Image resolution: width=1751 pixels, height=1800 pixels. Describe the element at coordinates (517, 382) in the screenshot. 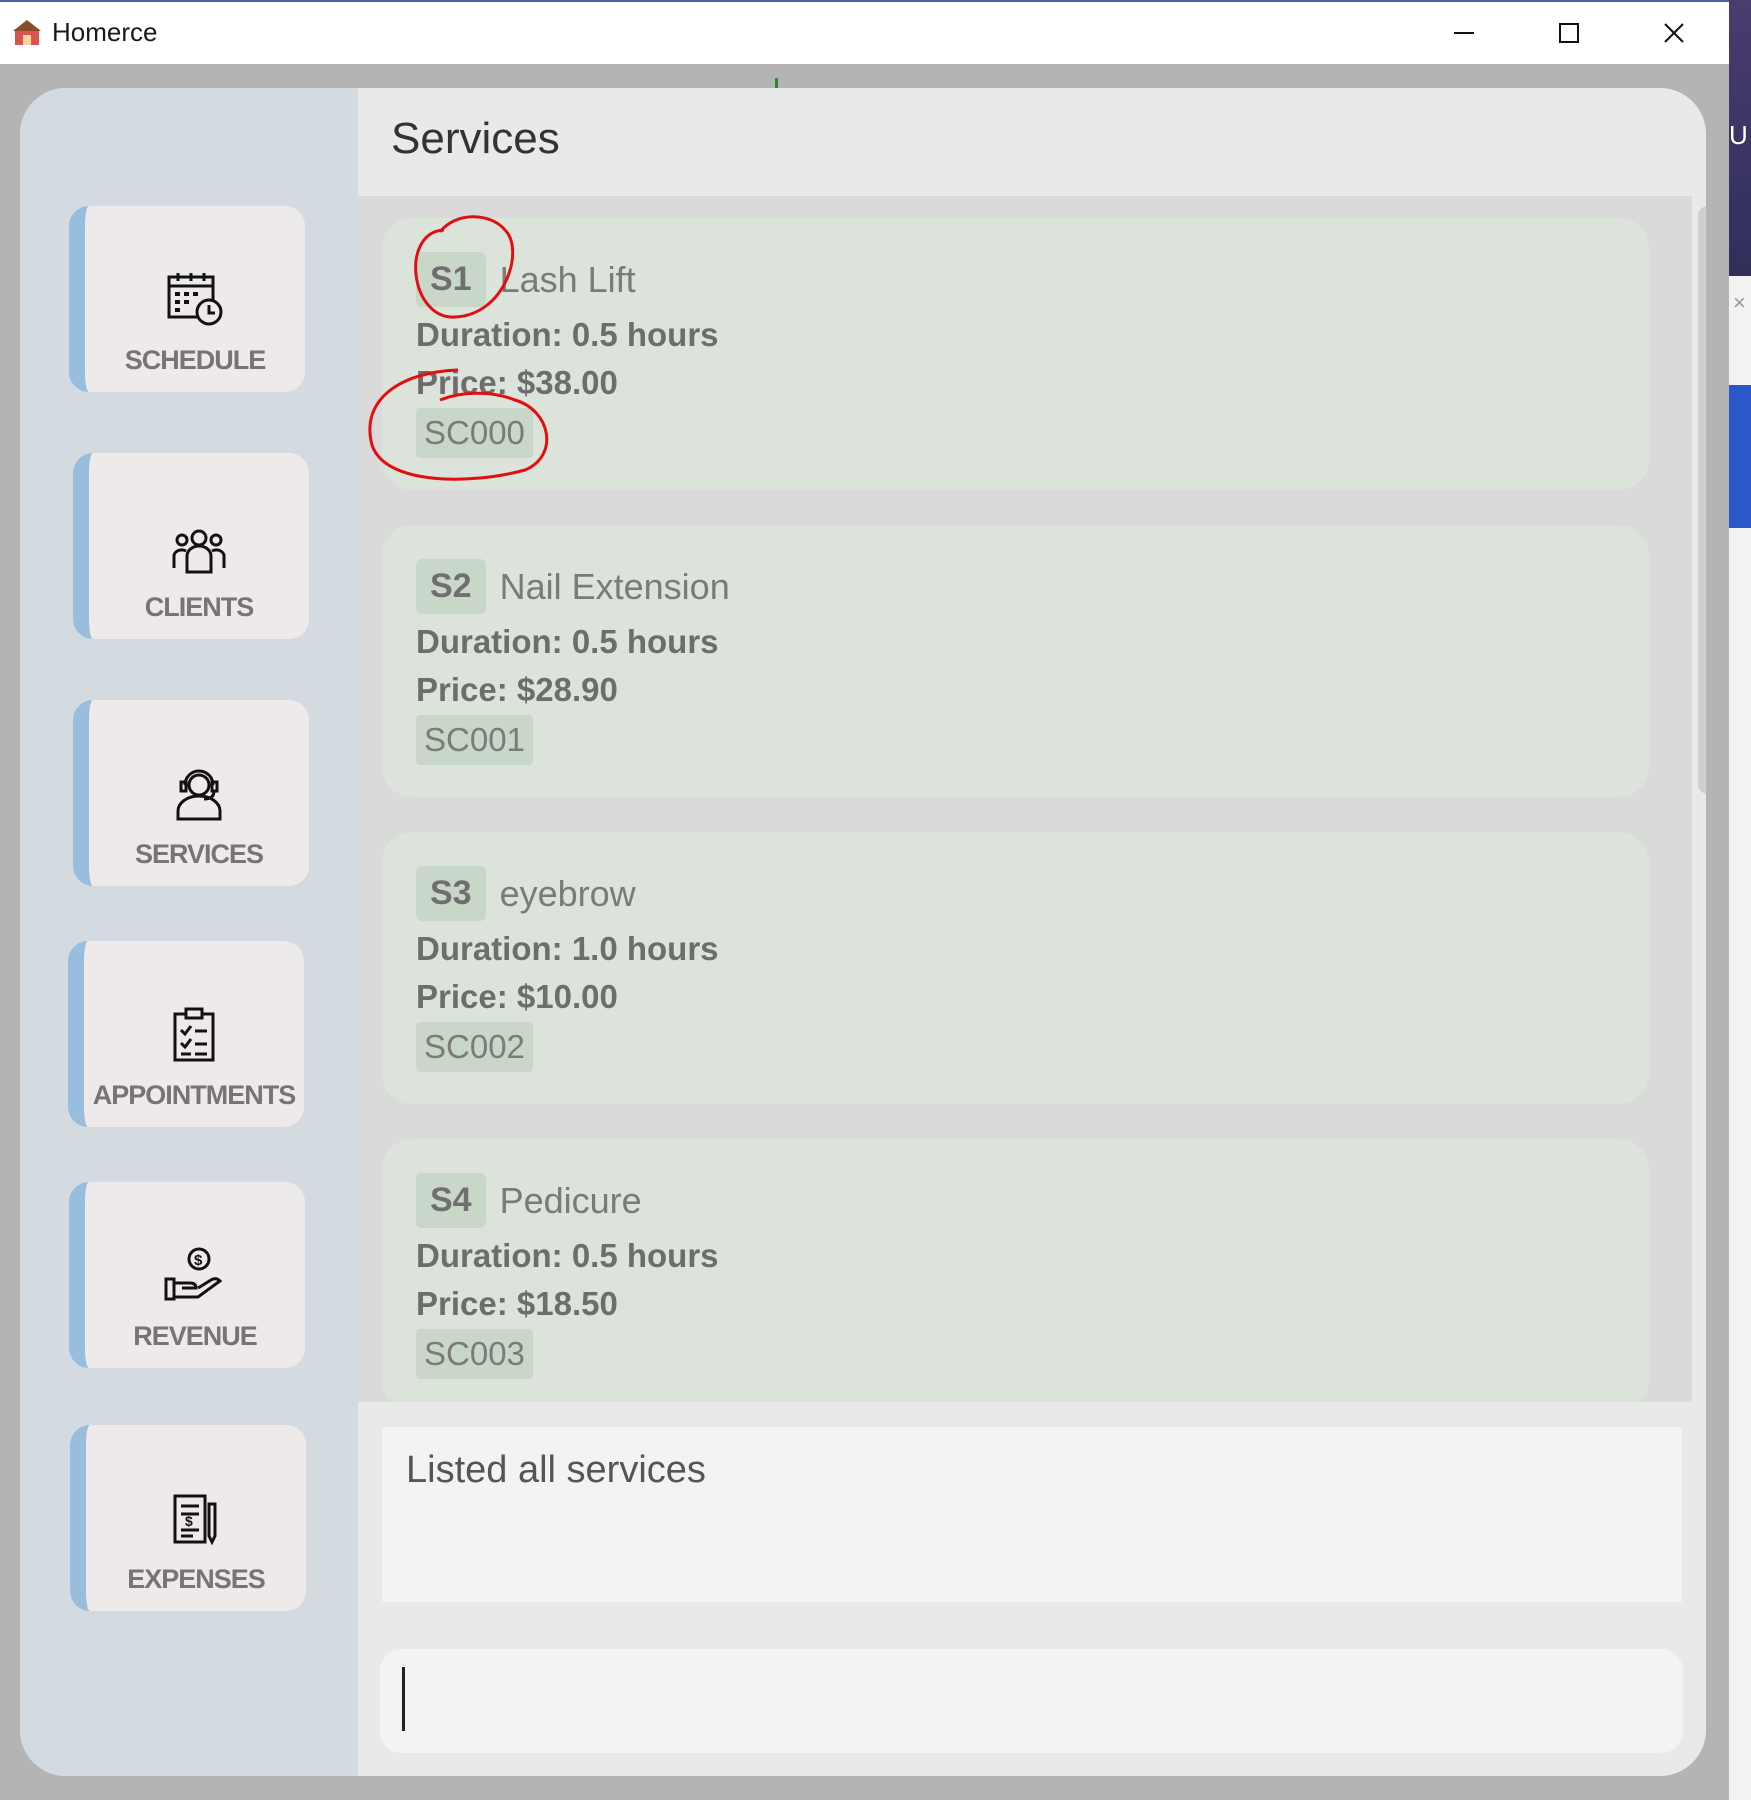

I see `service-price: Price: $38.00` at that location.